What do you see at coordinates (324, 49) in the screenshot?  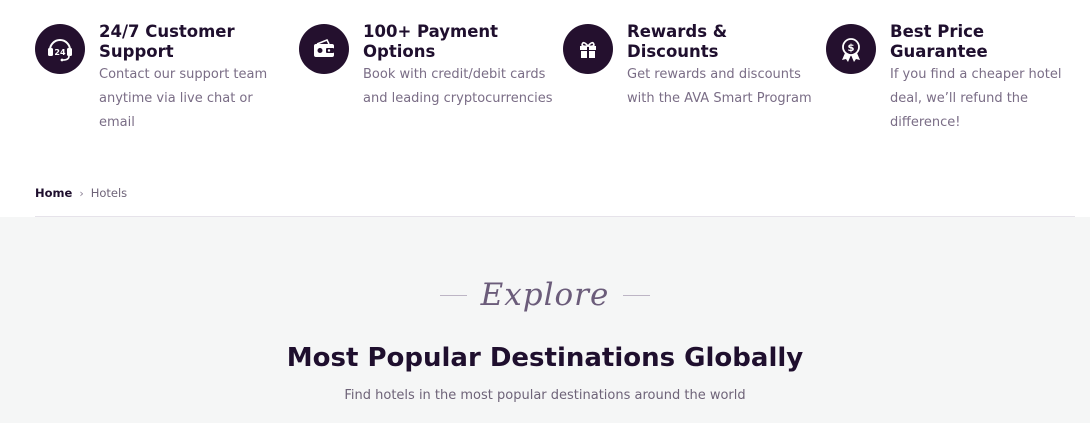 I see `wallet-icon` at bounding box center [324, 49].